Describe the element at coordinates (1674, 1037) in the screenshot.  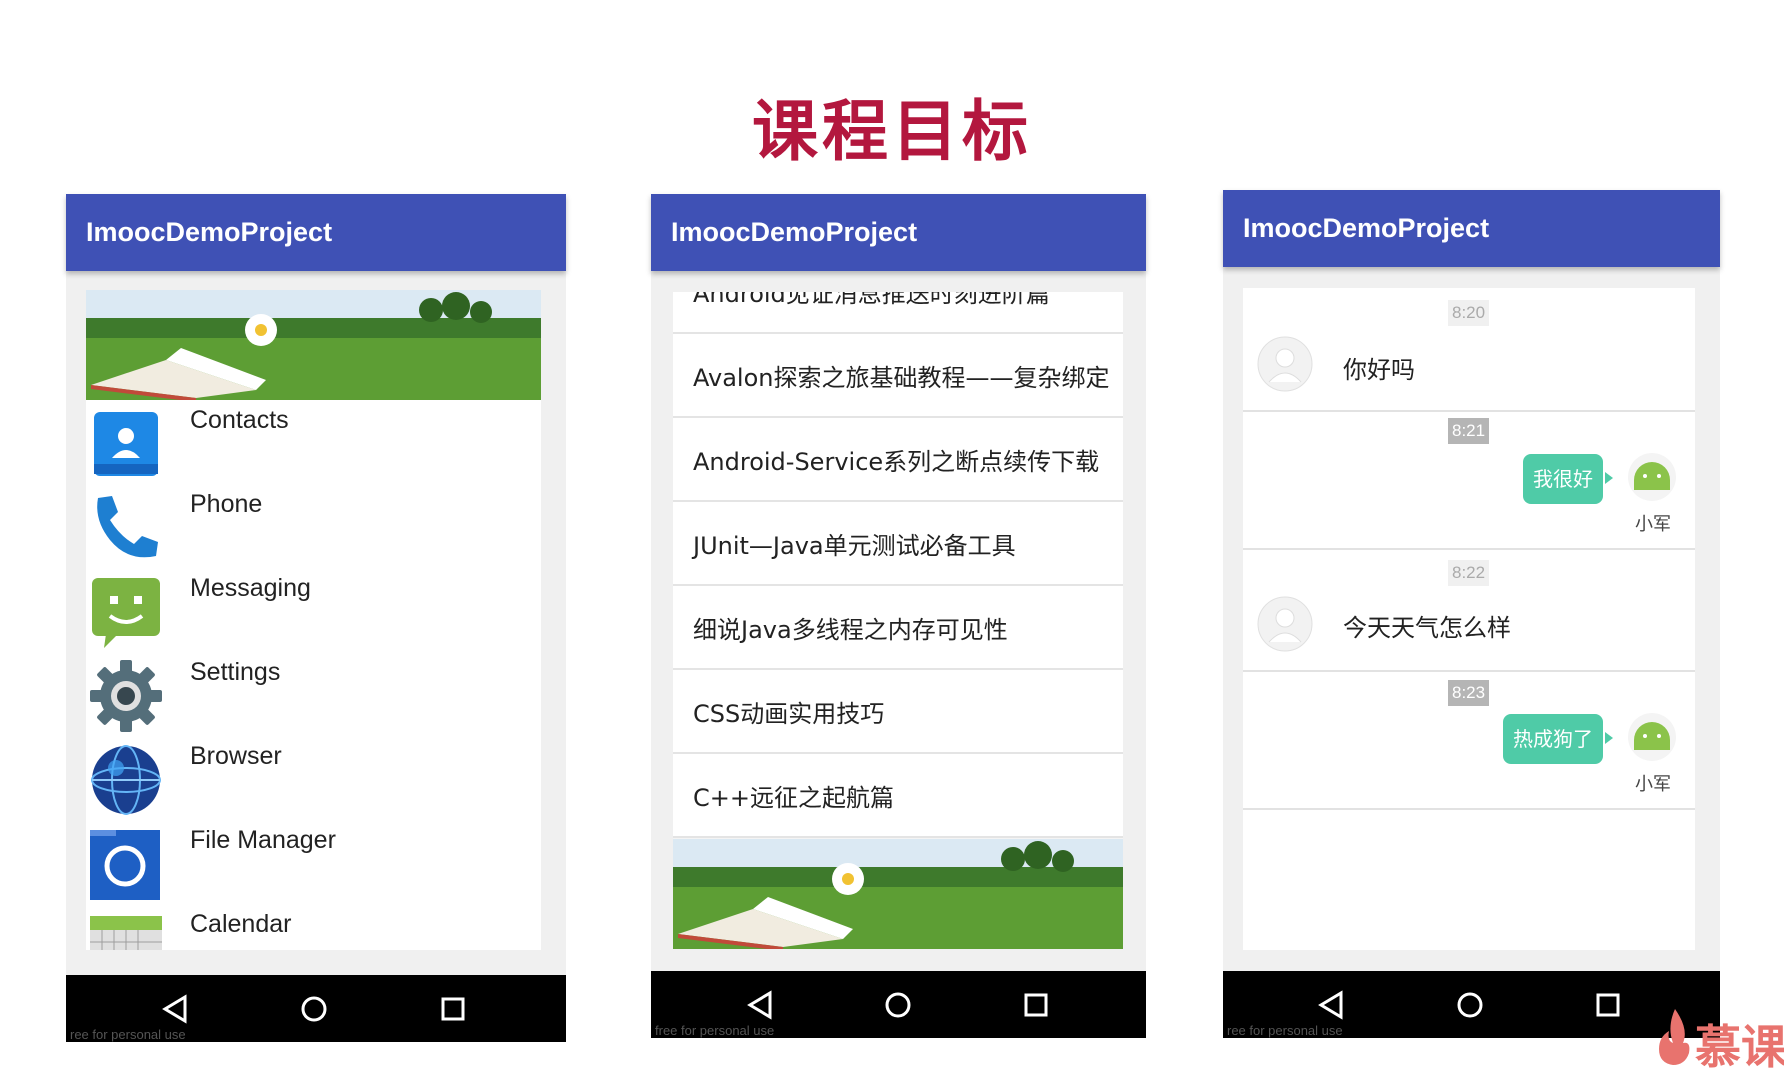
I see `flame-logo-icon` at that location.